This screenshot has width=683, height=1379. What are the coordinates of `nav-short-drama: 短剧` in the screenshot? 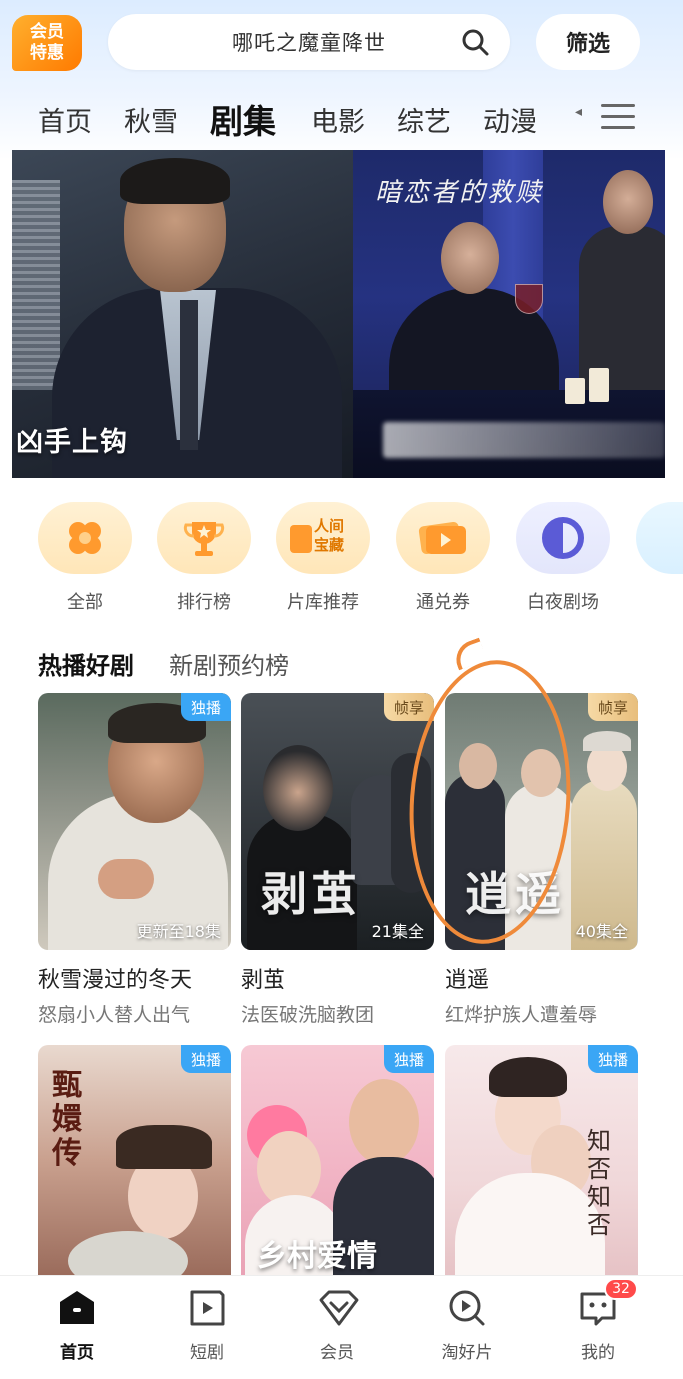 It's located at (207, 1325).